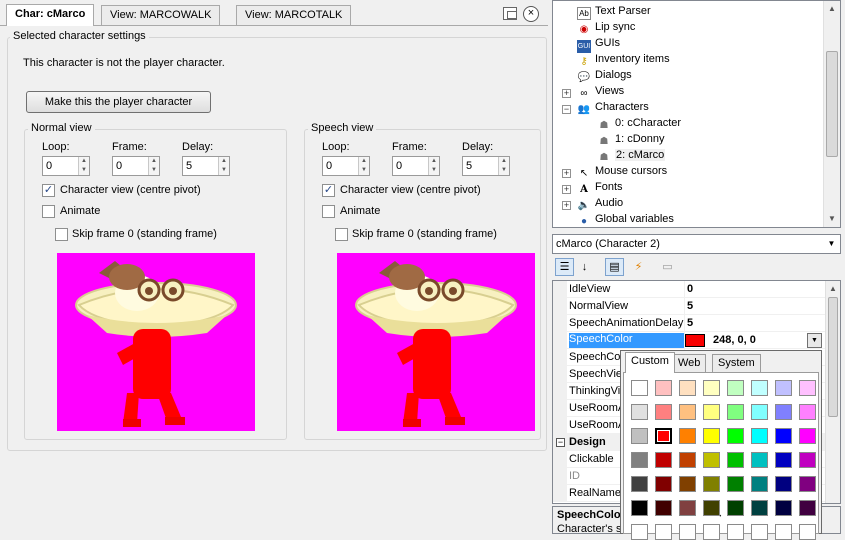 The width and height of the screenshot is (845, 540). Describe the element at coordinates (510, 13) in the screenshot. I see `float-window-icon` at that location.